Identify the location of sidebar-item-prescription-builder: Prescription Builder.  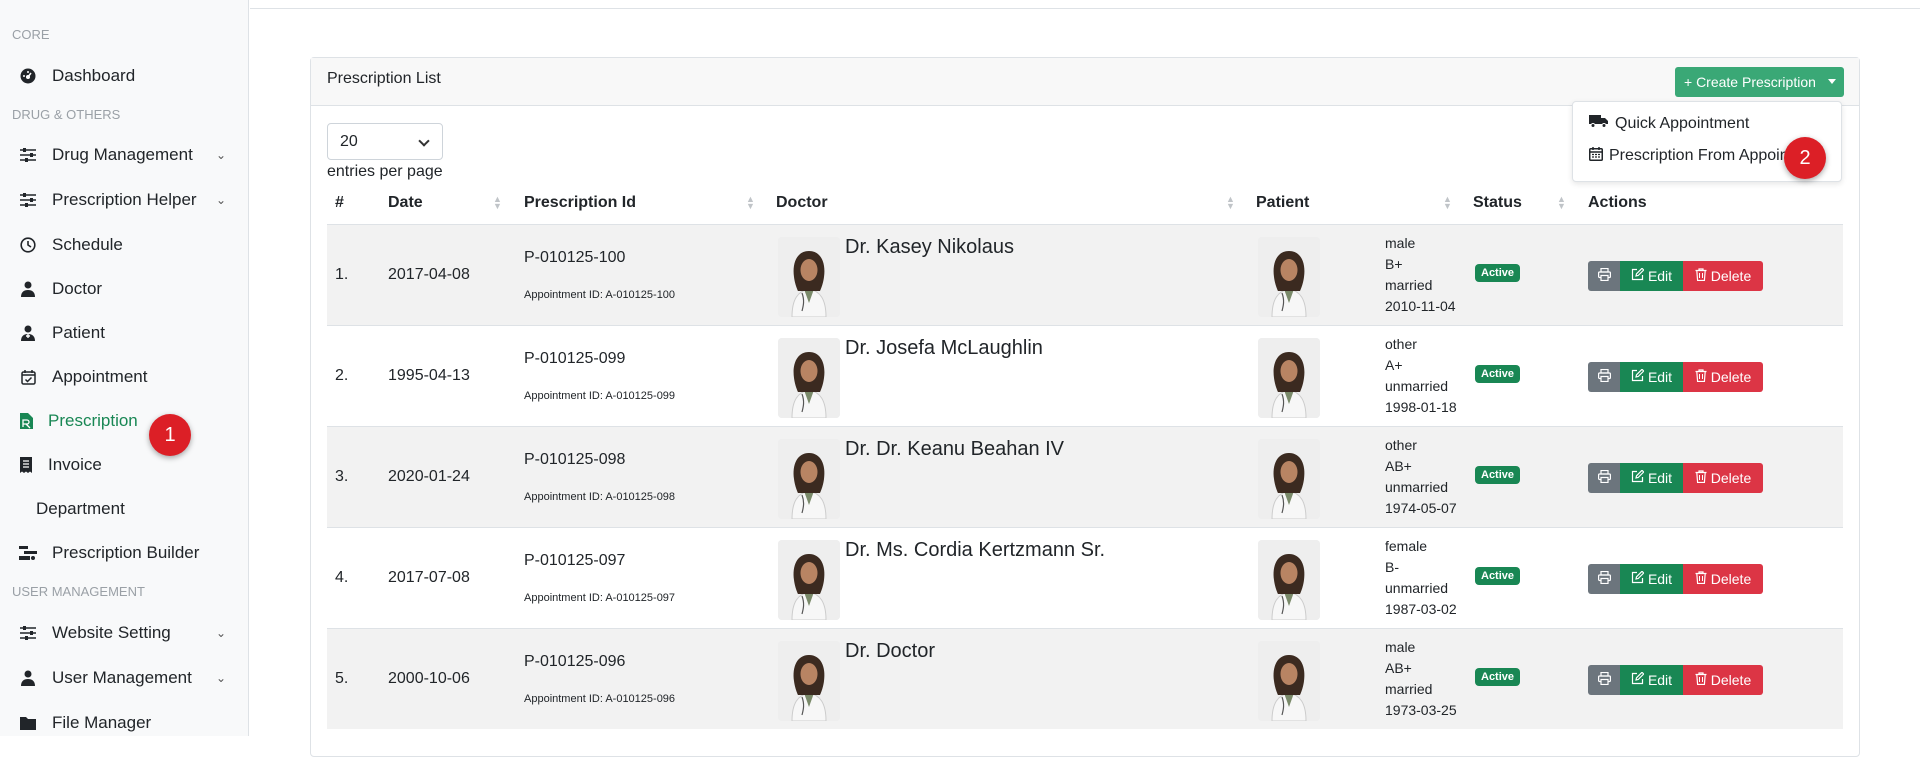
(124, 553).